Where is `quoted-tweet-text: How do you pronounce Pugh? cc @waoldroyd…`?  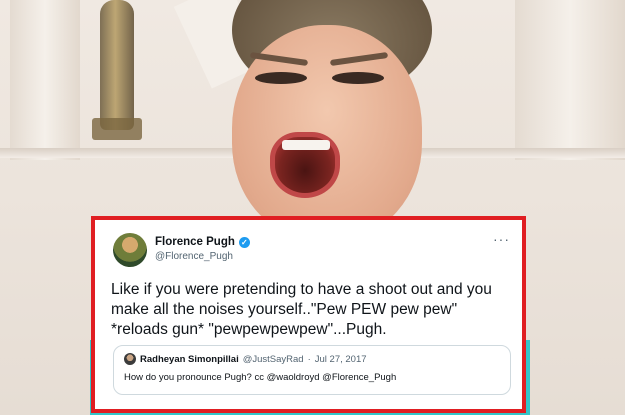
quoted-tweet-text: How do you pronounce Pugh? cc @waoldroyd… is located at coordinates (260, 377).